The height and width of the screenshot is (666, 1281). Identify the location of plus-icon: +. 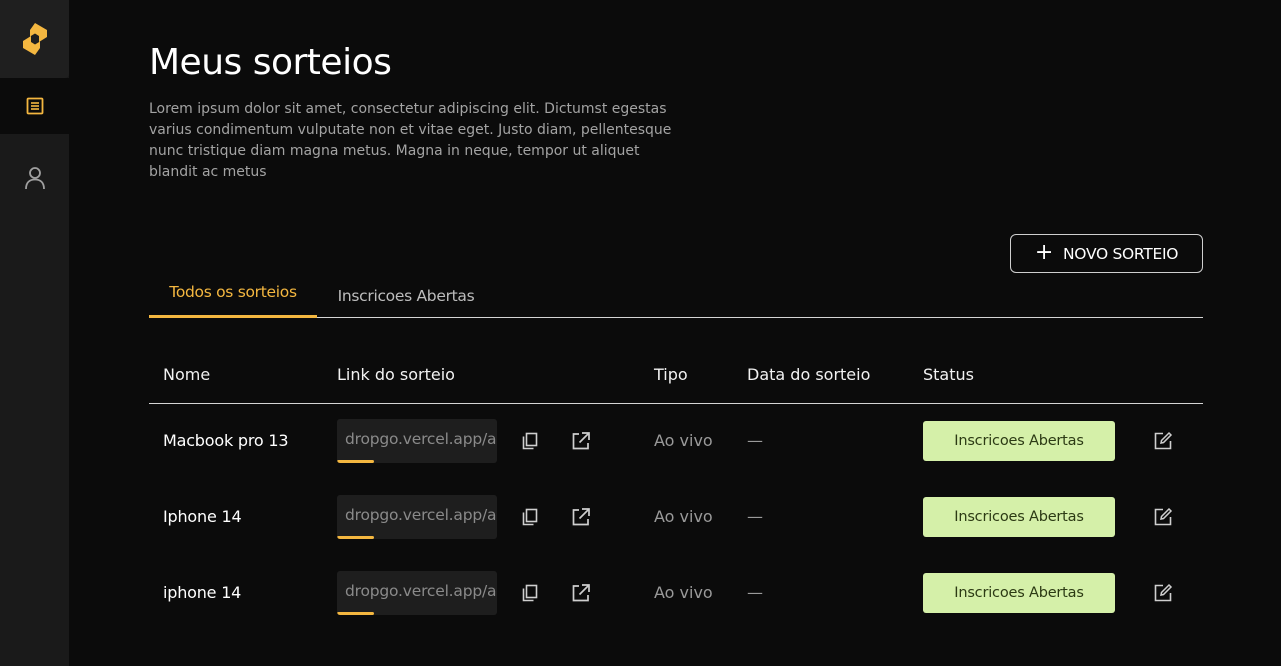
(1044, 252).